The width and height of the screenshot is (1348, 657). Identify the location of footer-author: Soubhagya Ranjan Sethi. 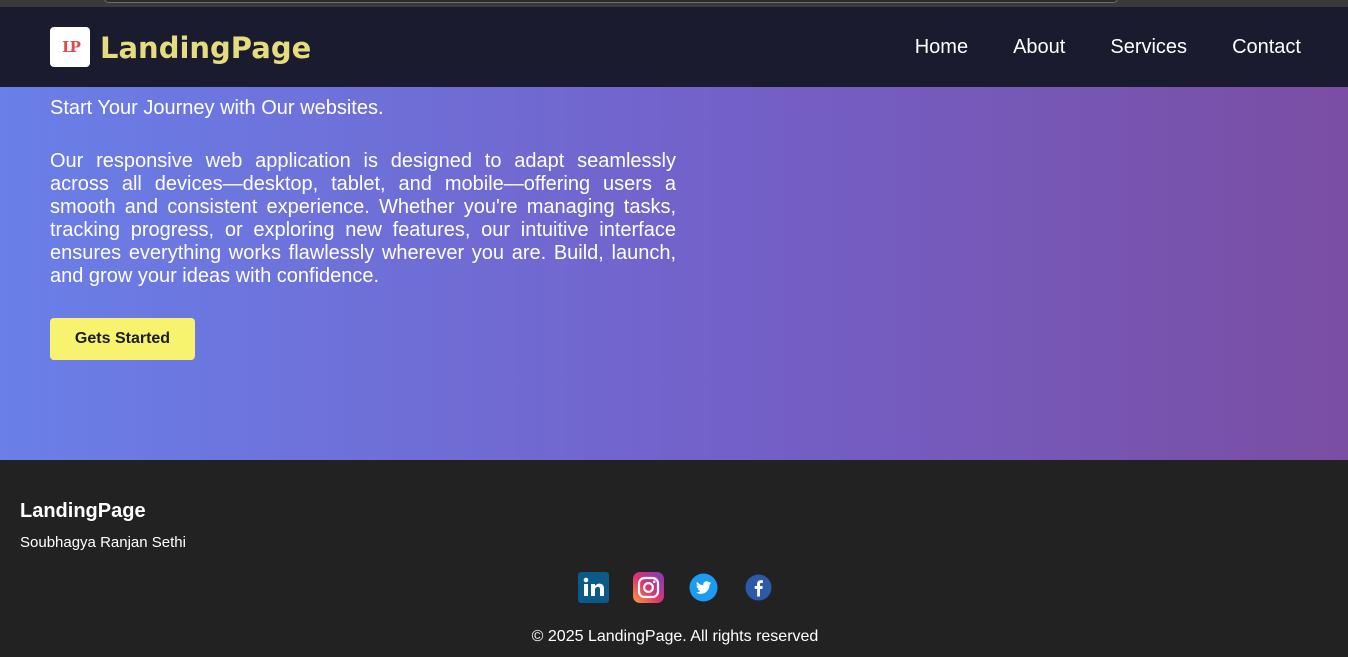
(103, 542).